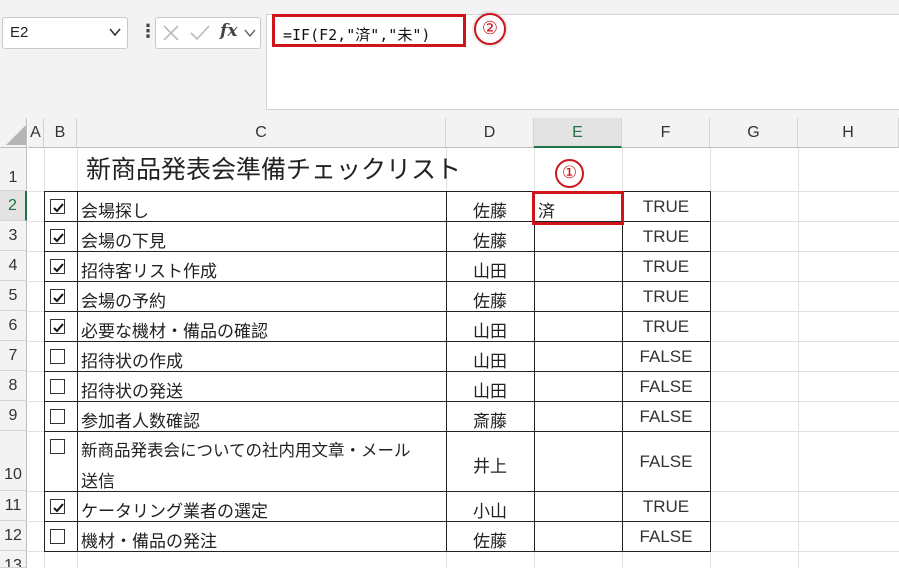 The width and height of the screenshot is (899, 568). I want to click on row-header-8: 8, so click(13, 386).